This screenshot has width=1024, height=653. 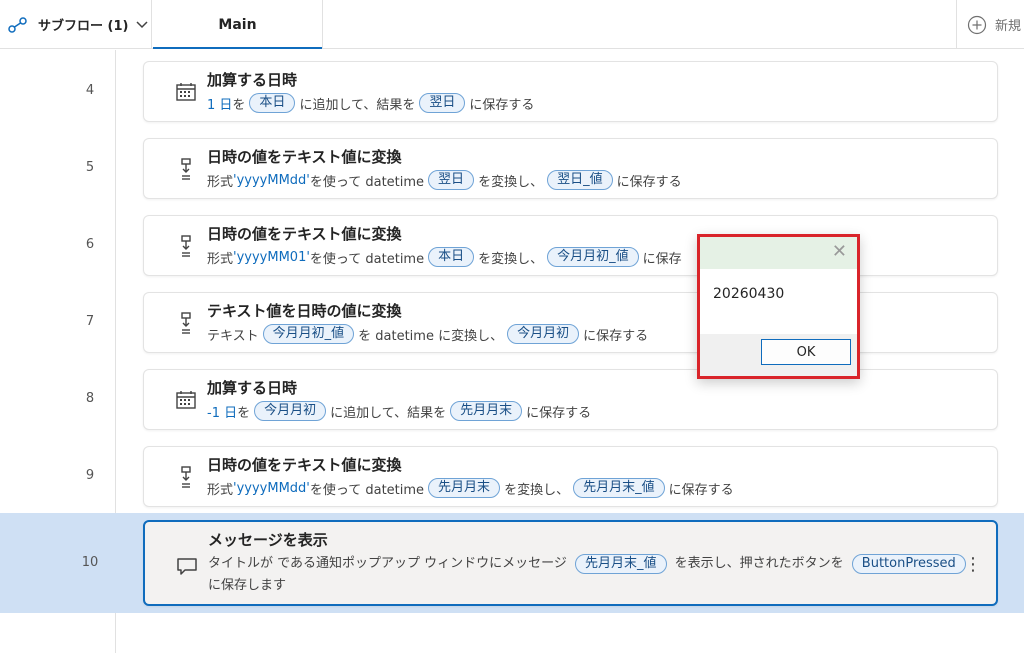 What do you see at coordinates (990, 24) in the screenshot?
I see `new-subflow-button: 新規` at bounding box center [990, 24].